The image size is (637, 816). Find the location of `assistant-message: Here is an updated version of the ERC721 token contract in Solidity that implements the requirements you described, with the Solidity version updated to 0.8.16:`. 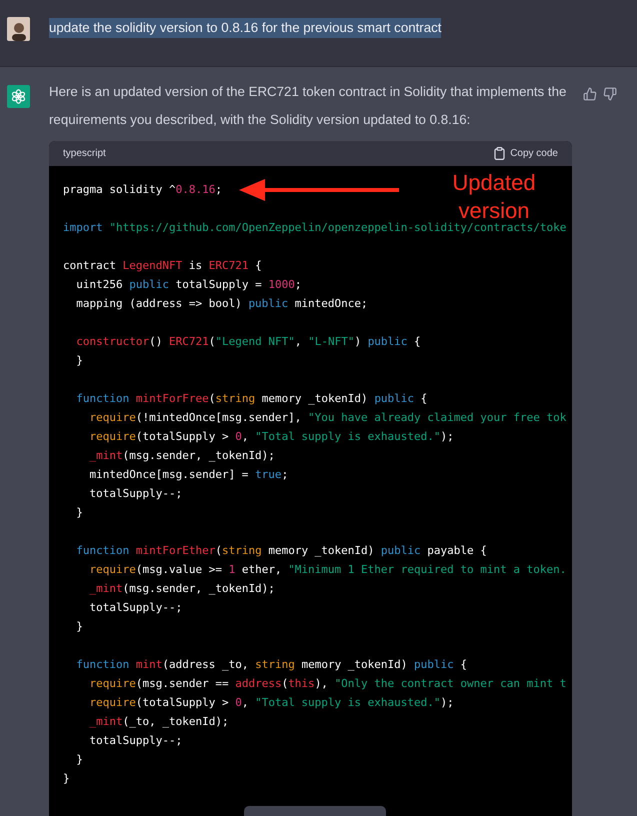

assistant-message: Here is an updated version of the ERC721 token contract in Solidity that implements the requirements you described, with the Solidity version updated to 0.8.16: is located at coordinates (308, 106).